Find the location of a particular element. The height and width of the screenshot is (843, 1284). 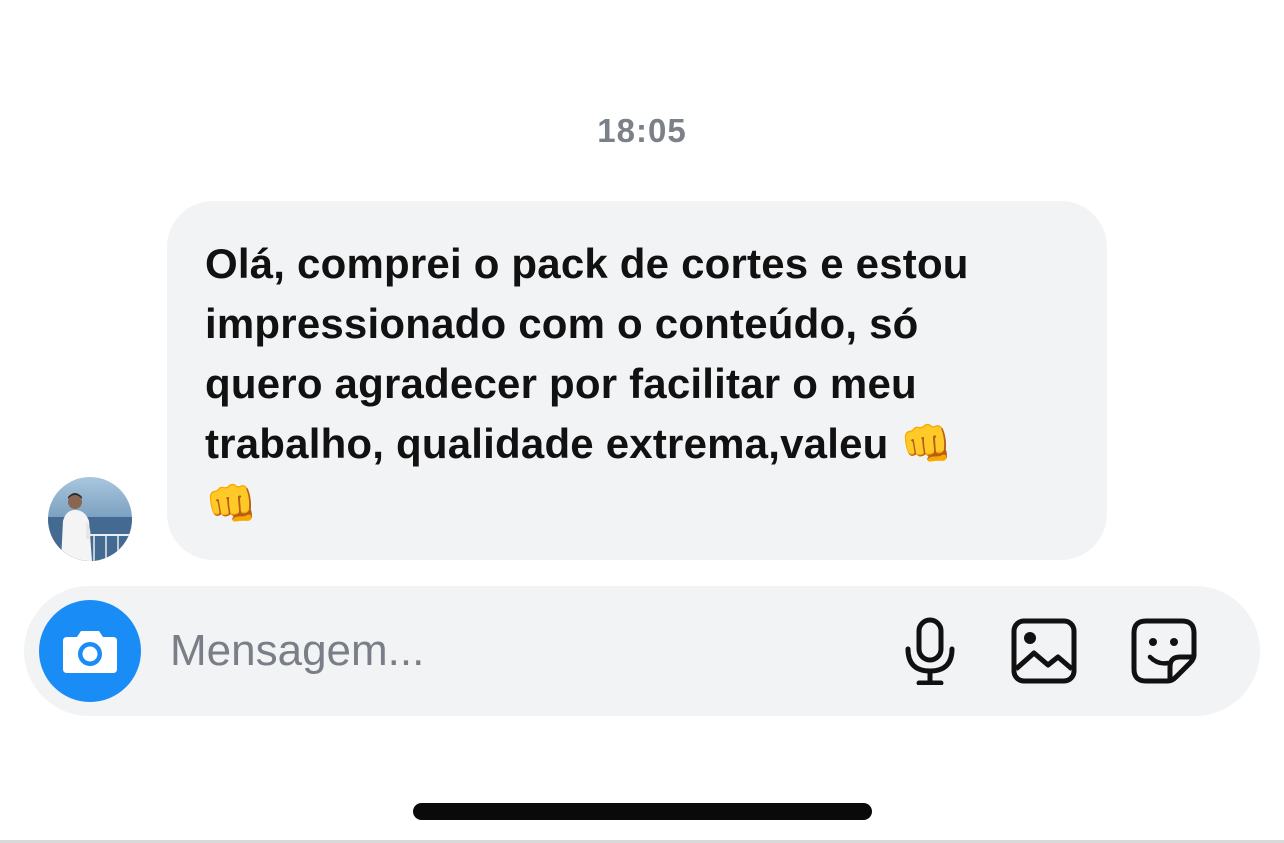

microphone-icon is located at coordinates (930, 651).